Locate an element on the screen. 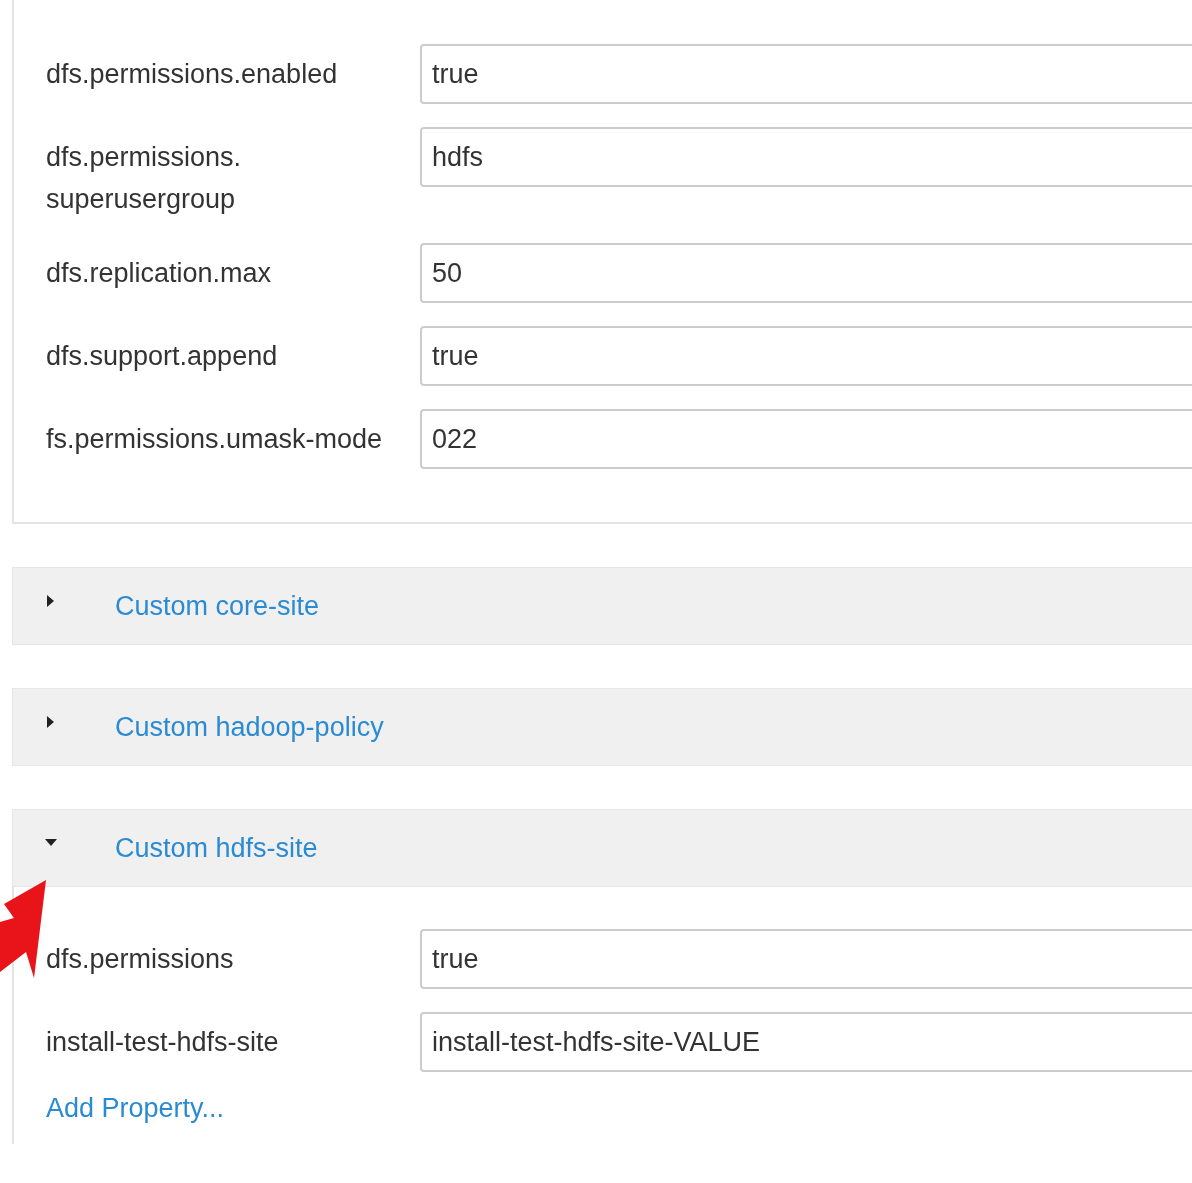  field-label: dfs.permissions.enabled is located at coordinates (192, 74).